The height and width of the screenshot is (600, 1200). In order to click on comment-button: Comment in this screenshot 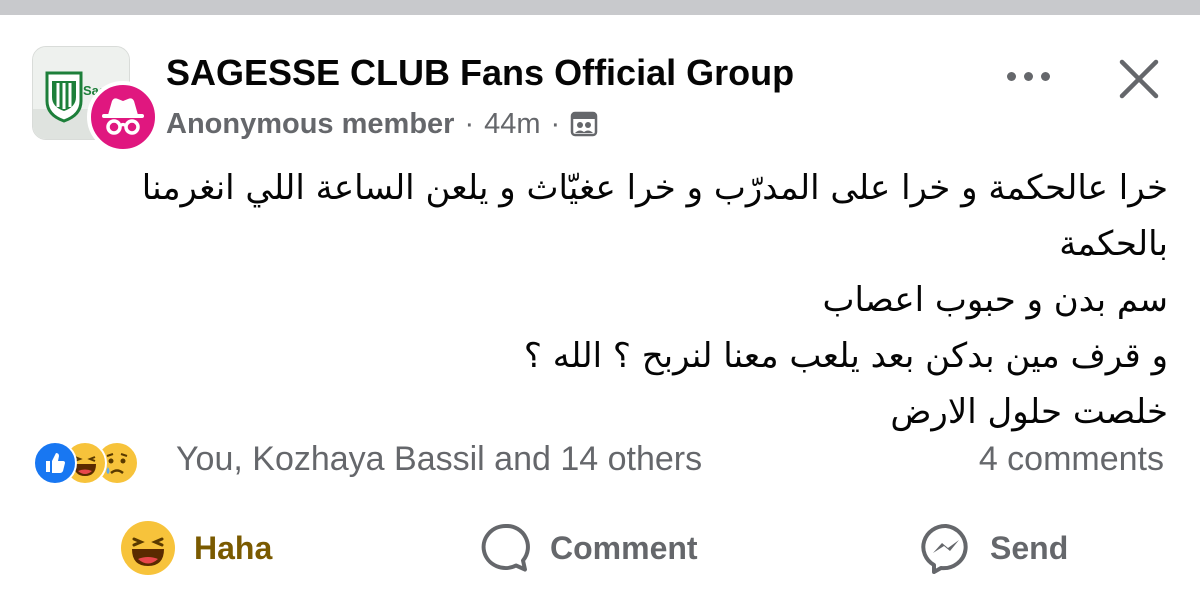, I will do `click(589, 548)`.